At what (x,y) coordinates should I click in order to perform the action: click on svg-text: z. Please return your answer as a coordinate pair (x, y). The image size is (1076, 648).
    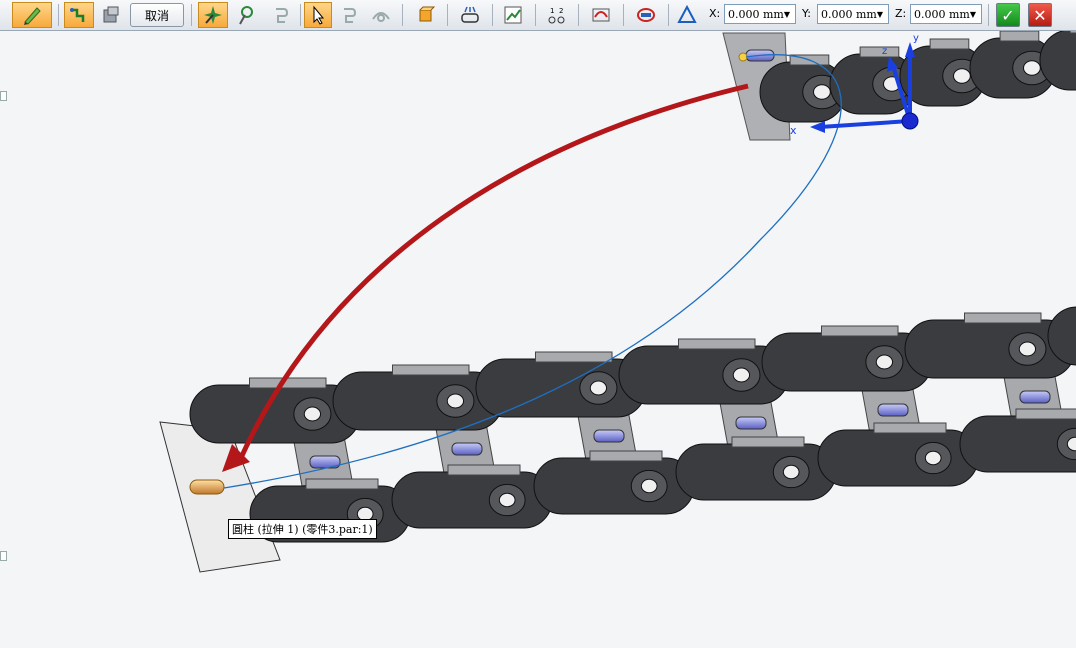
    Looking at the image, I should click on (884, 51).